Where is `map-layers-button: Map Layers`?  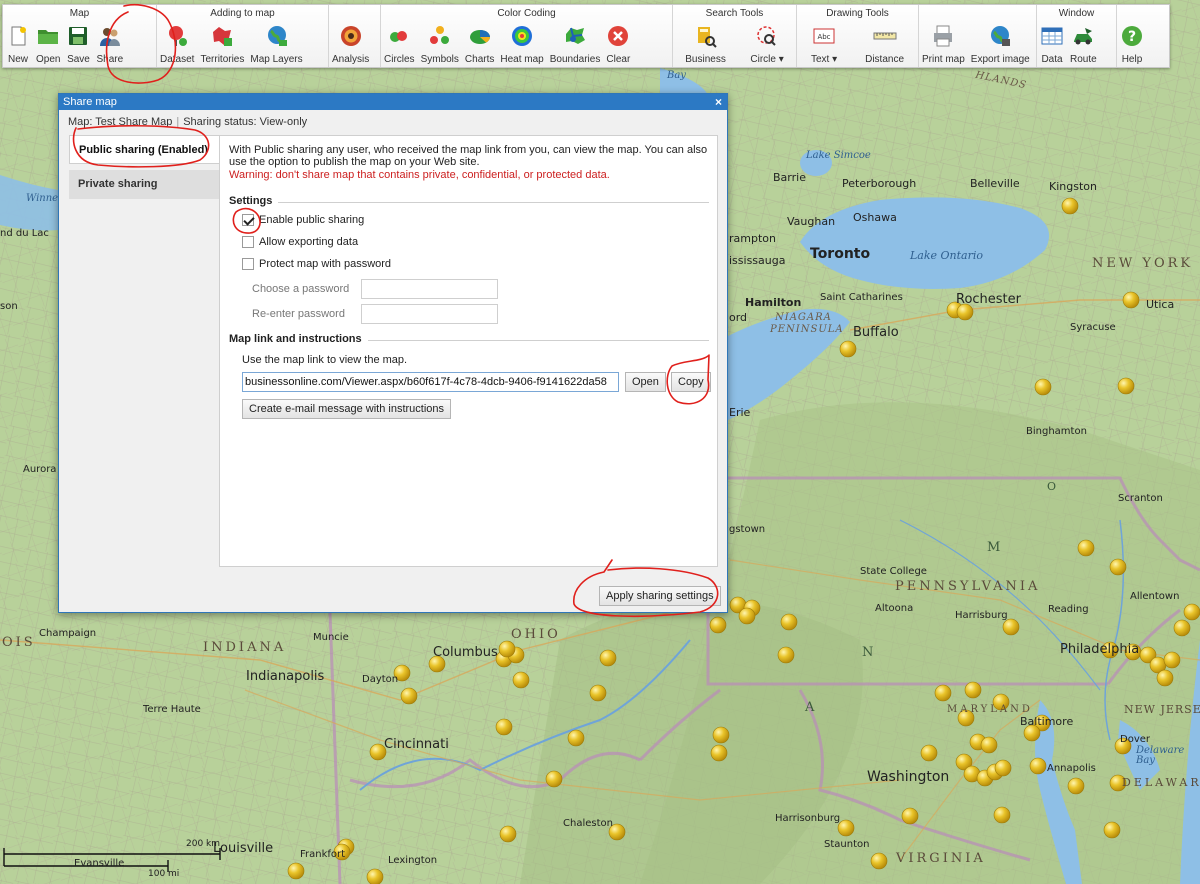 map-layers-button: Map Layers is located at coordinates (276, 44).